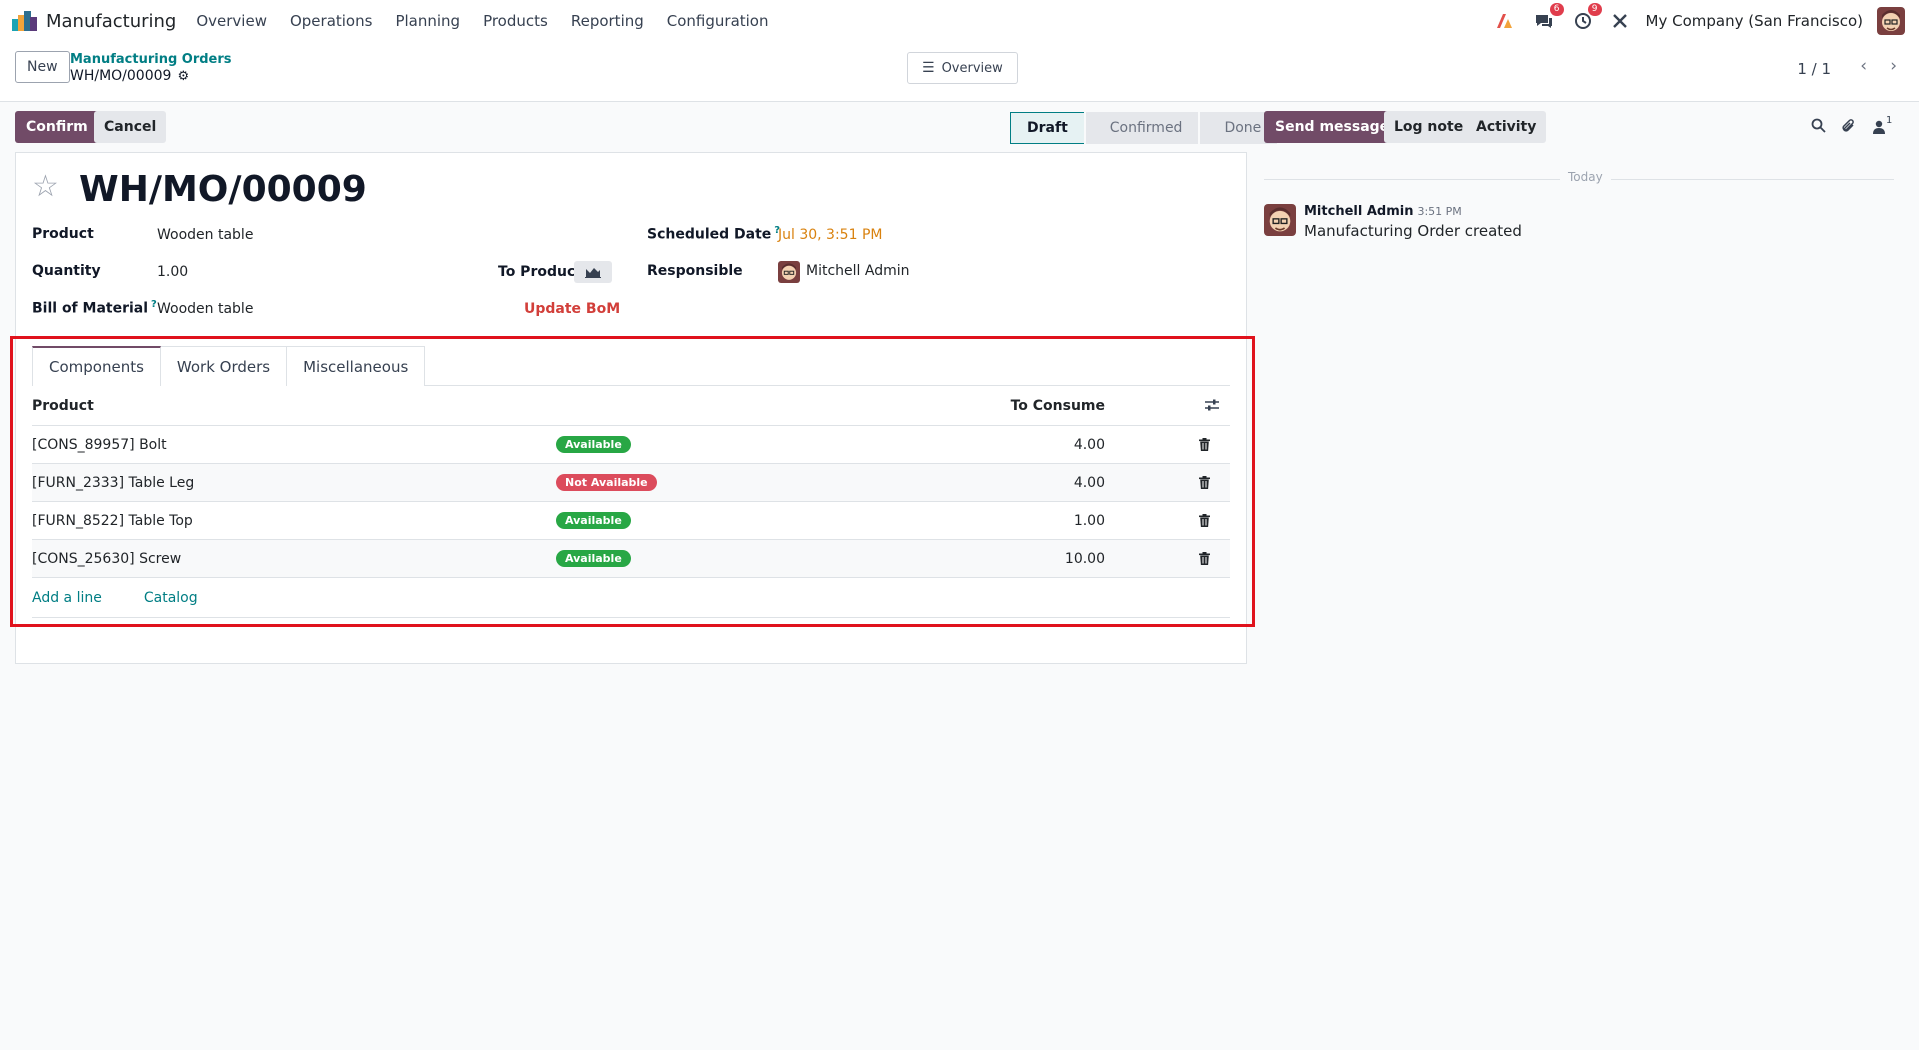 Image resolution: width=1919 pixels, height=1050 pixels. Describe the element at coordinates (1439, 211) in the screenshot. I see `message-time: 3:51 PM` at that location.